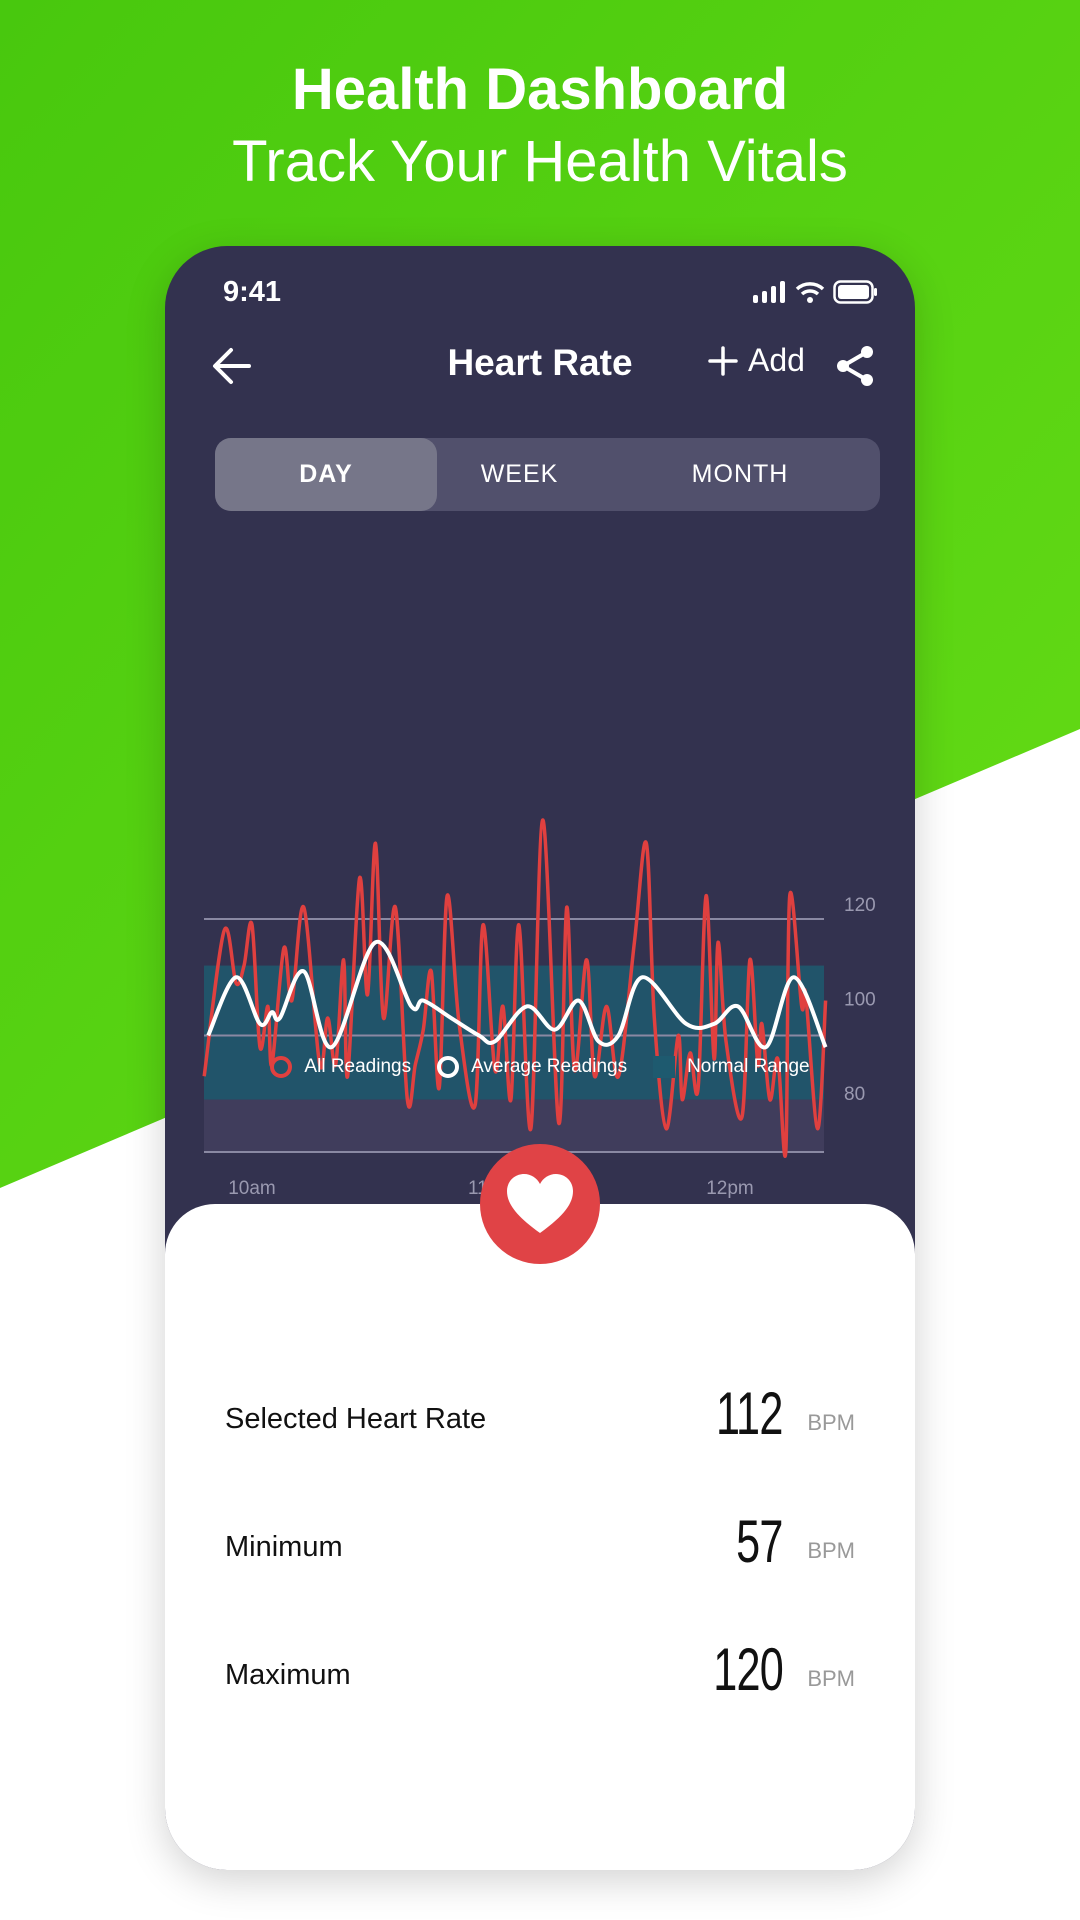  I want to click on heart-icon, so click(540, 1203).